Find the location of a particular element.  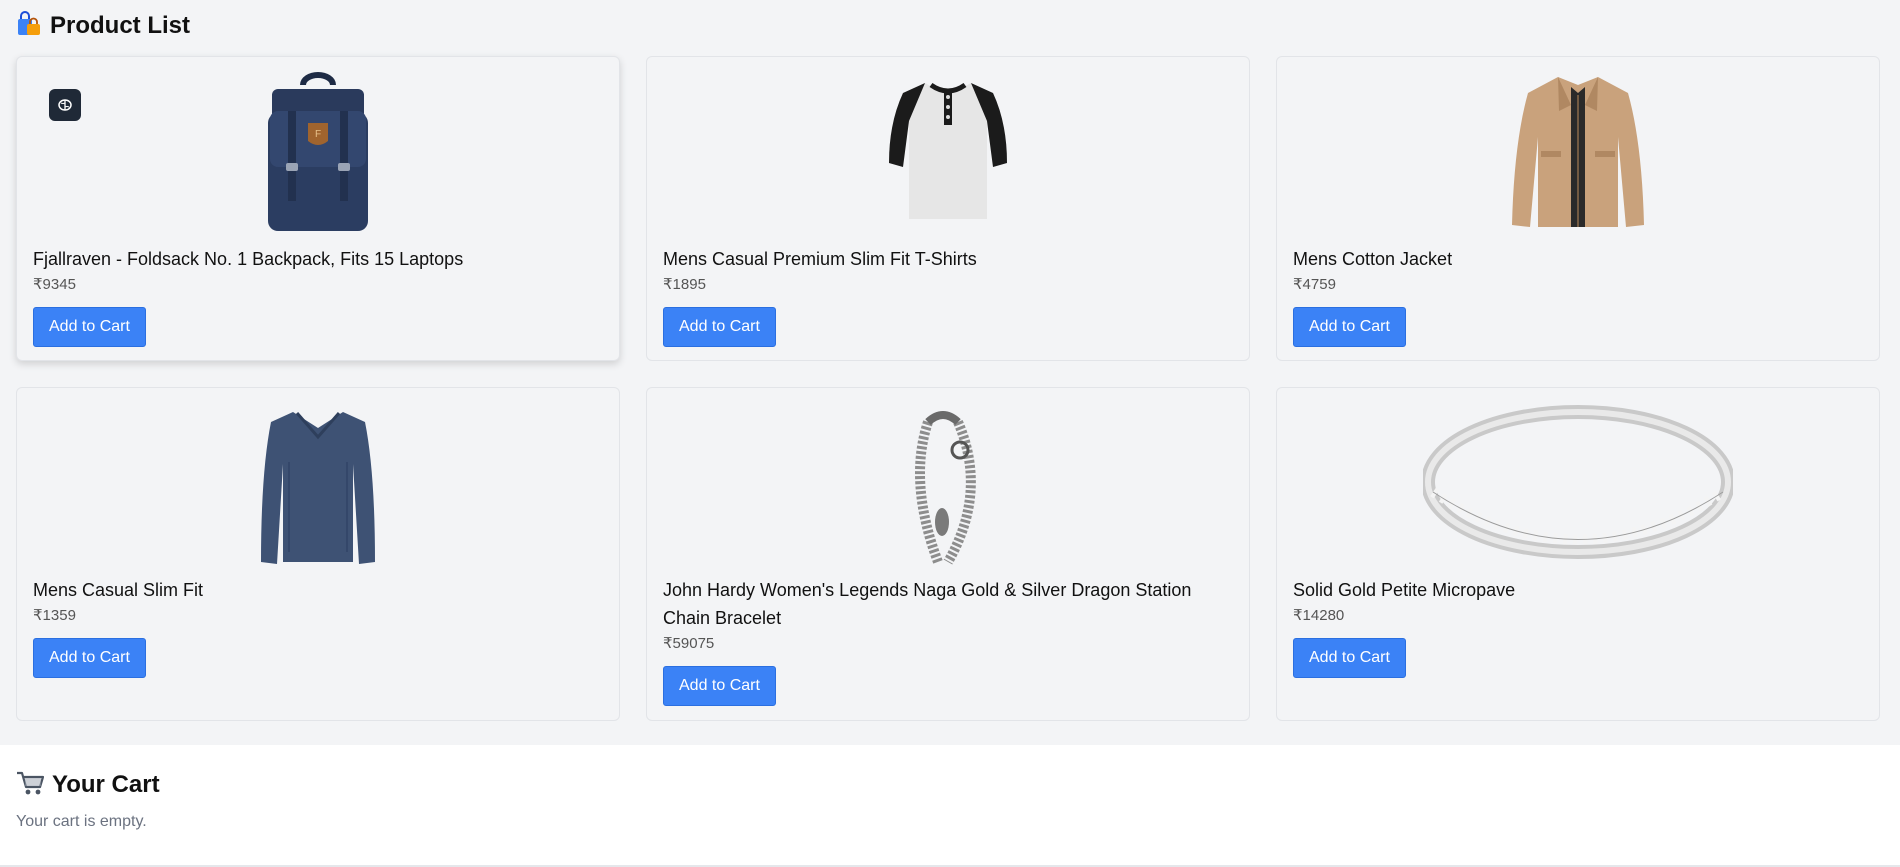

shopping-bags-icon is located at coordinates (29, 26).